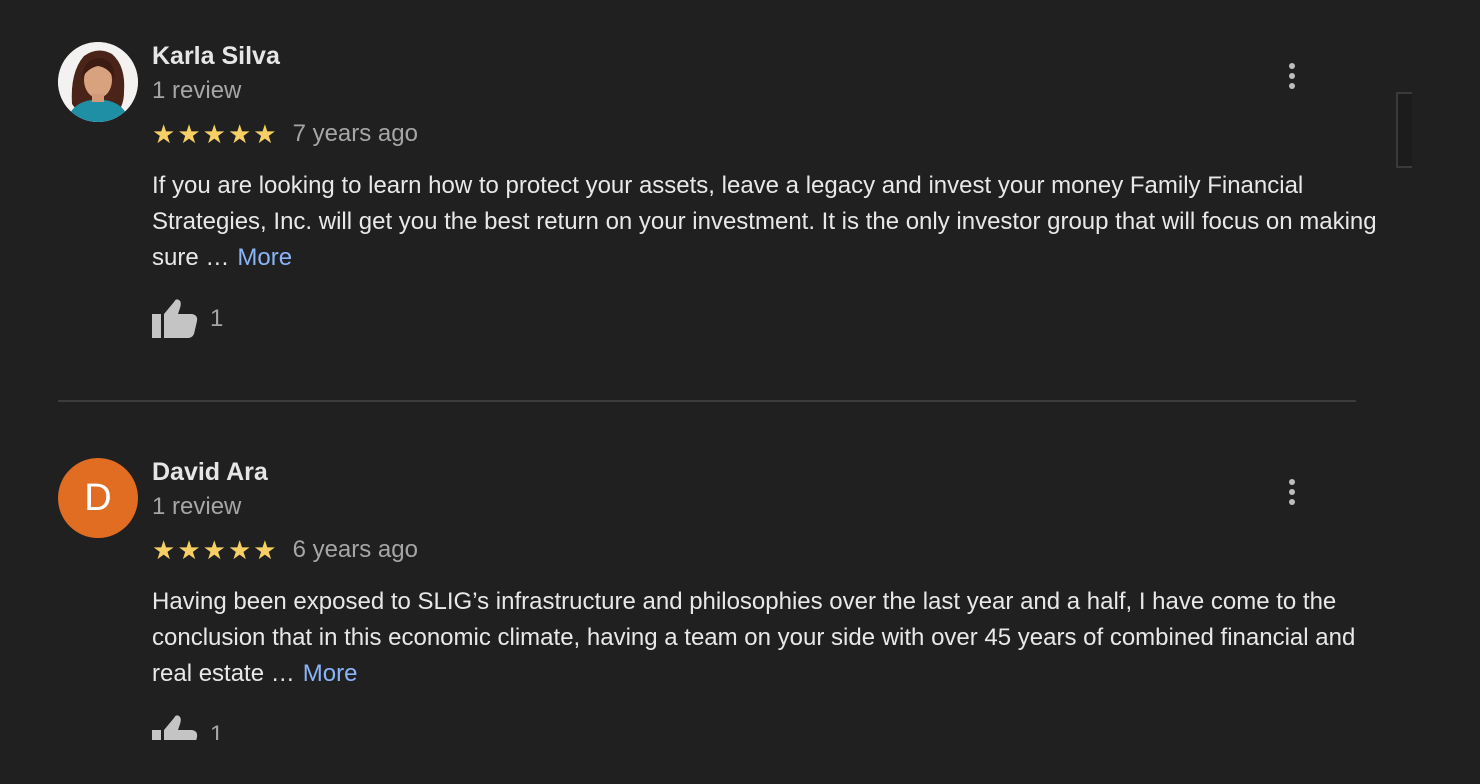 The height and width of the screenshot is (784, 1480). What do you see at coordinates (285, 134) in the screenshot?
I see `rating-row: ★ ★ ★ ★ ★ 7 years ago` at bounding box center [285, 134].